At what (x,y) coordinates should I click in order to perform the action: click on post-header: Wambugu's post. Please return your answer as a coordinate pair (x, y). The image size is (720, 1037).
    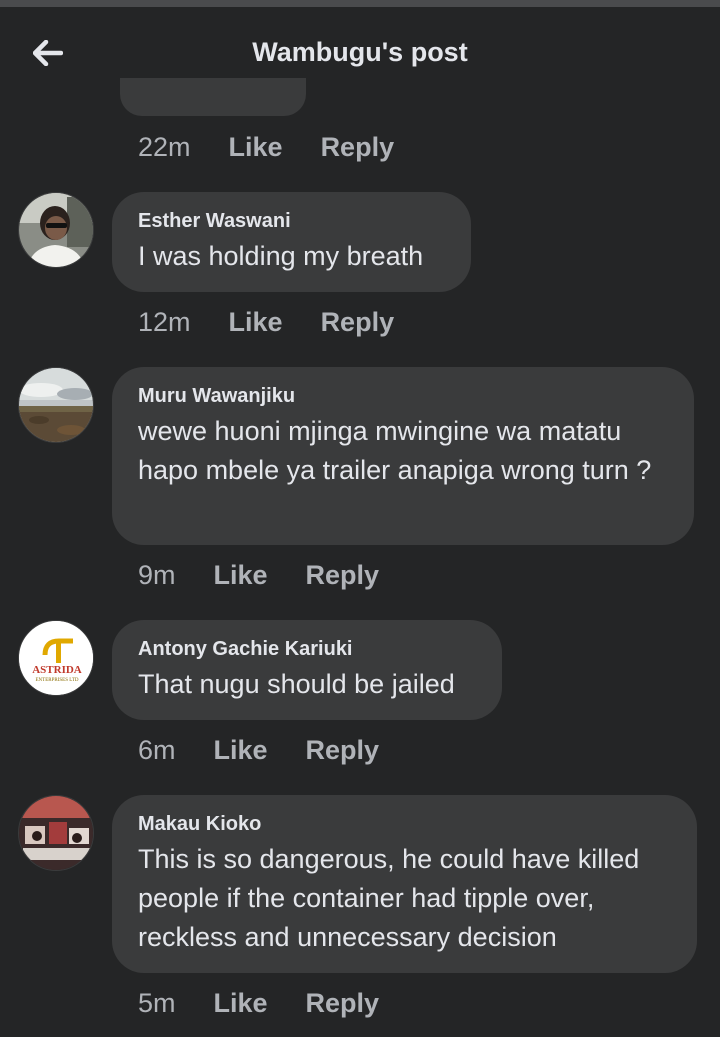
    Looking at the image, I should click on (360, 50).